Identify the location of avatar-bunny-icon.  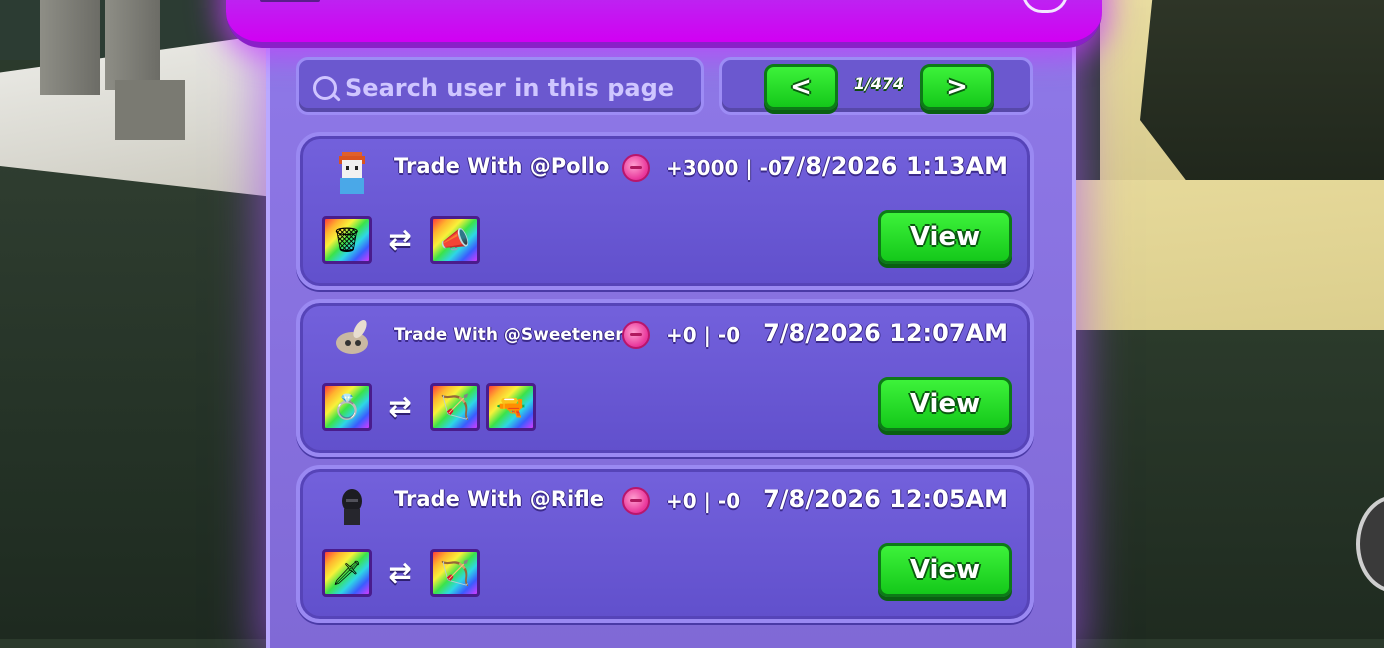
(352, 336).